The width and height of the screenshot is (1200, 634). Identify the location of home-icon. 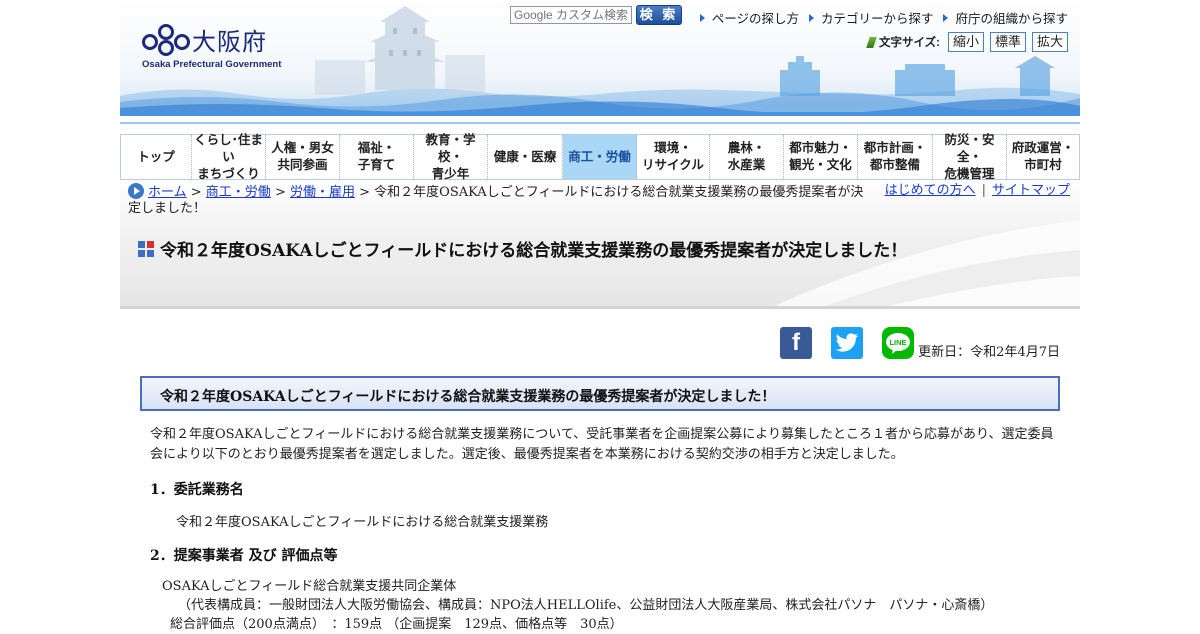
(136, 191).